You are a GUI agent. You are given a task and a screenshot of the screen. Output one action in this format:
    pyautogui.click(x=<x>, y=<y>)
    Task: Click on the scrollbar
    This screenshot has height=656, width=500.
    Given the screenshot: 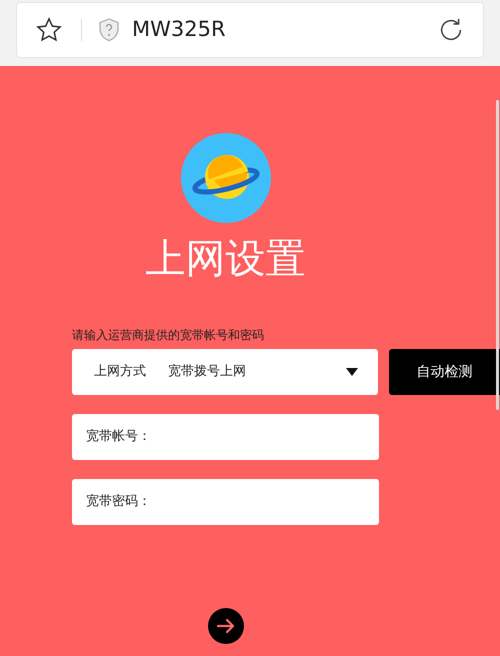 What is the action you would take?
    pyautogui.click(x=497, y=255)
    